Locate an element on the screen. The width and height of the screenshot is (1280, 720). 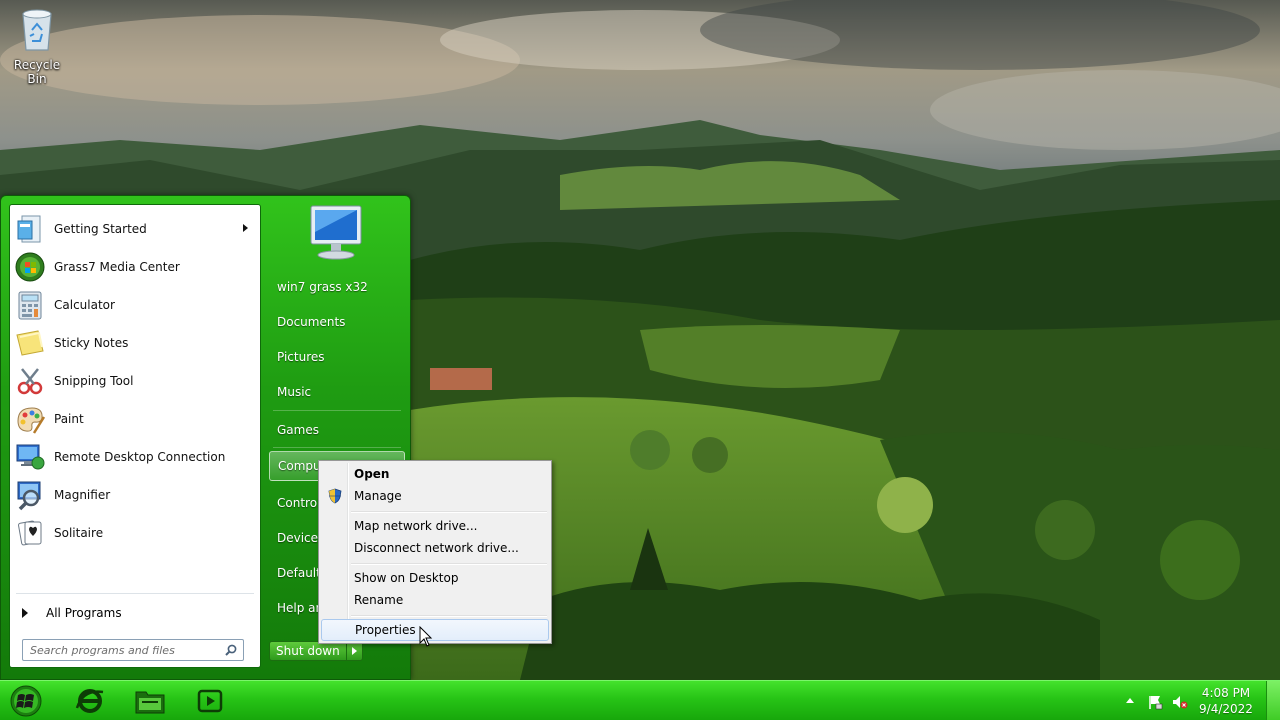
media-player-icon is located at coordinates (210, 701).